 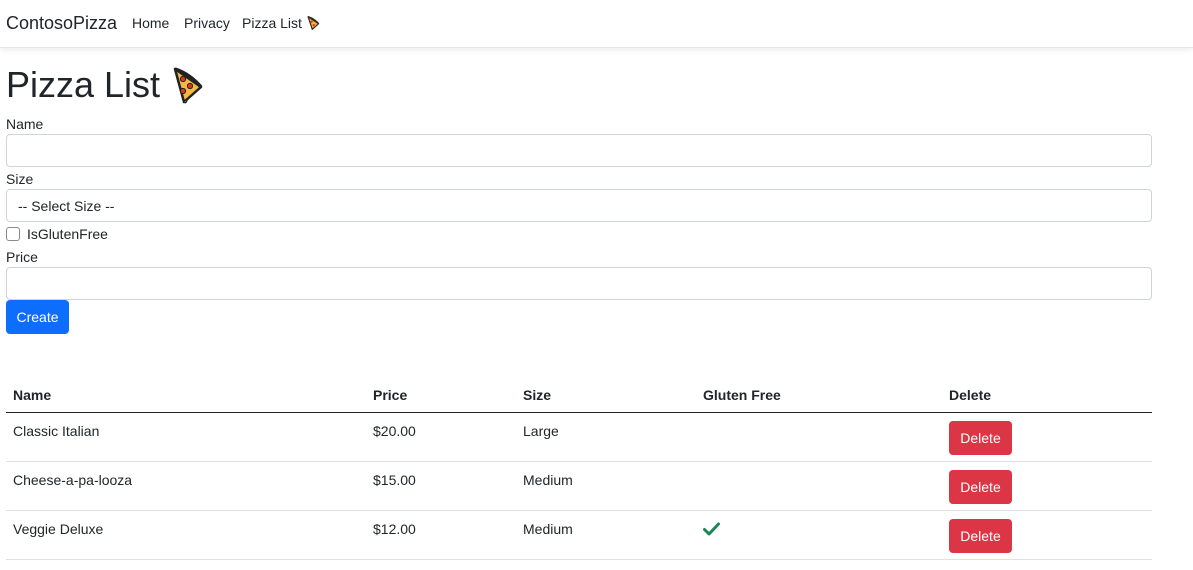 I want to click on row-price: $15.00, so click(x=394, y=480).